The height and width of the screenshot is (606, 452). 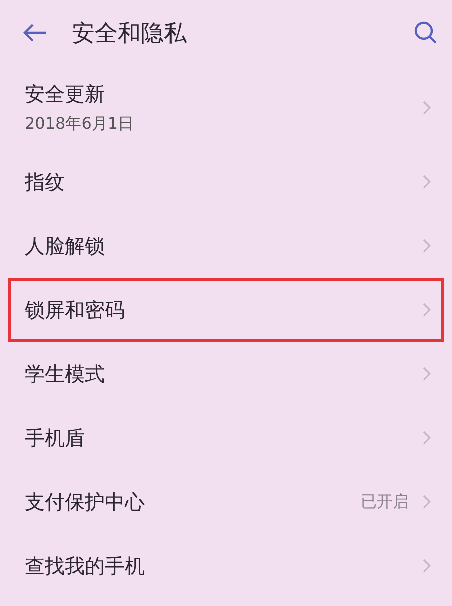 What do you see at coordinates (226, 438) in the screenshot?
I see `settings-row: 手机盾` at bounding box center [226, 438].